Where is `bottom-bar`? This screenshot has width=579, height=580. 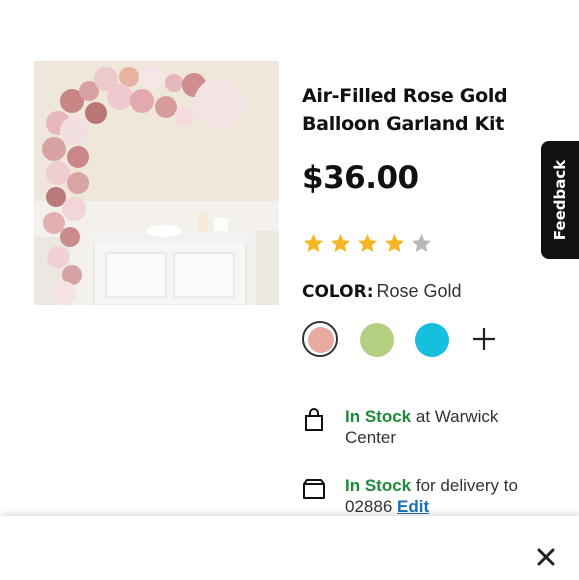
bottom-bar is located at coordinates (289, 548).